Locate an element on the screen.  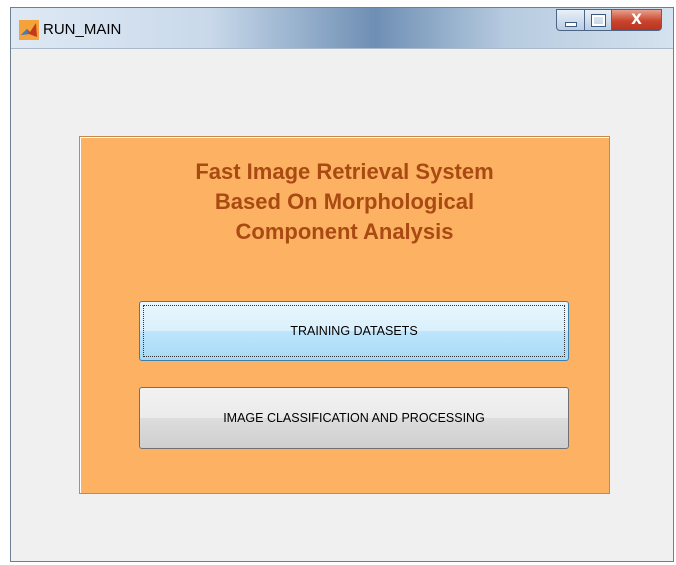
focus-rectangle is located at coordinates (354, 331).